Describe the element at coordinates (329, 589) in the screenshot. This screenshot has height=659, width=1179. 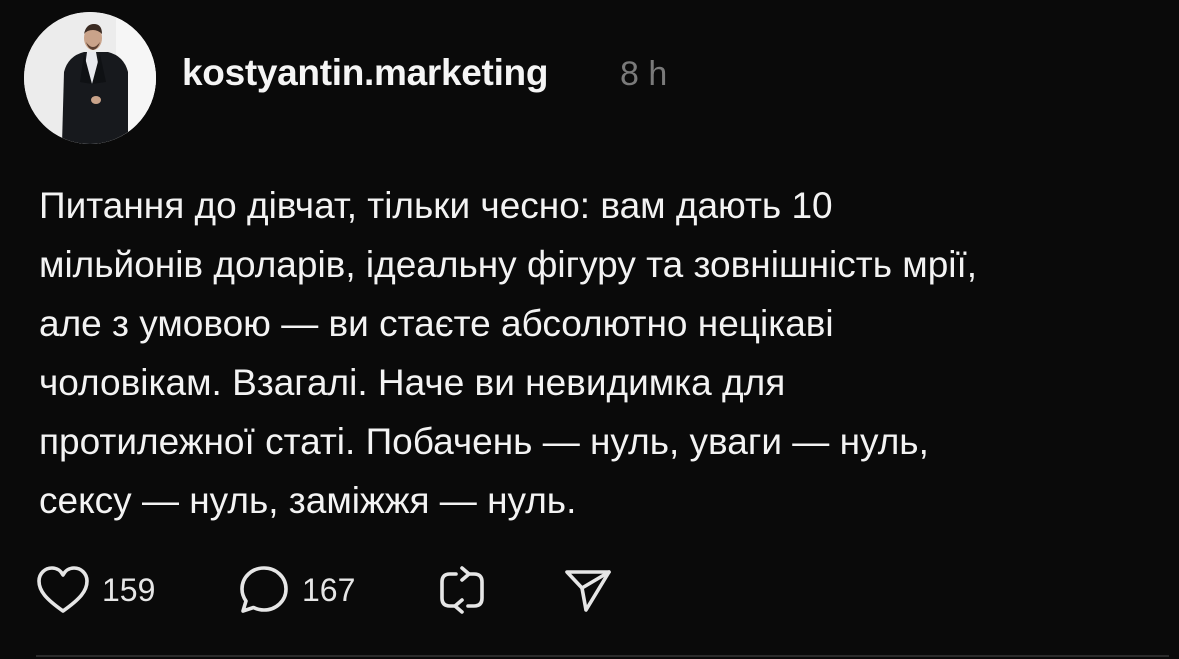
I see `comment-count: 167` at that location.